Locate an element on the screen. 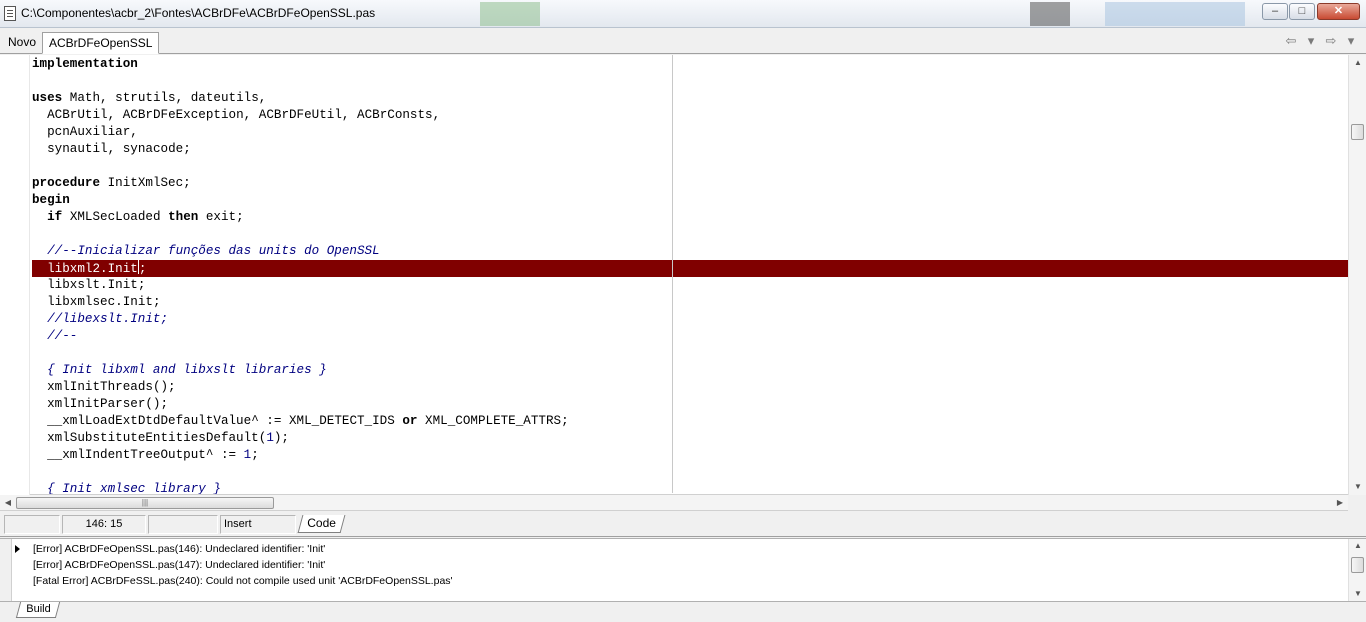  code-line: pcnAuxiliar, is located at coordinates (690, 132).